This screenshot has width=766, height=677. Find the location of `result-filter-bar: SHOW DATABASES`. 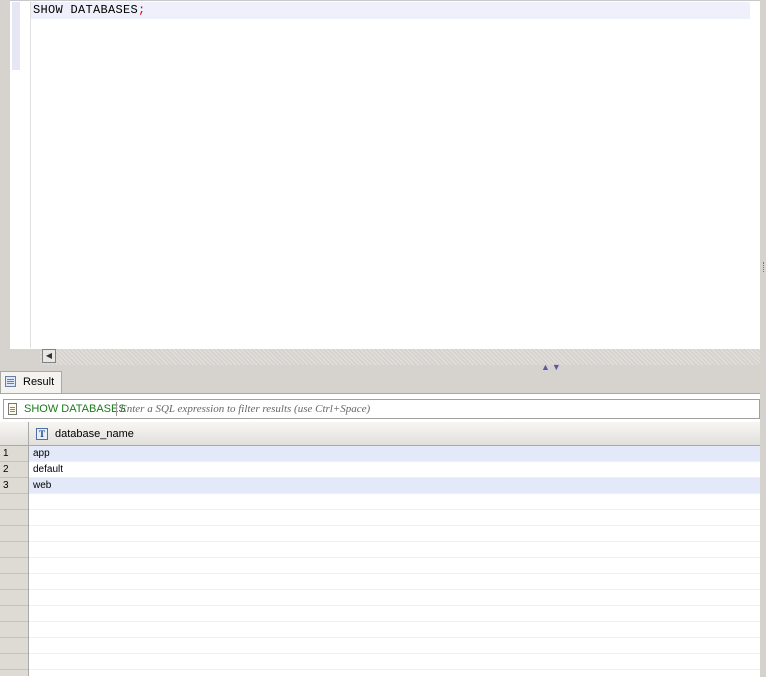

result-filter-bar: SHOW DATABASES is located at coordinates (381, 409).